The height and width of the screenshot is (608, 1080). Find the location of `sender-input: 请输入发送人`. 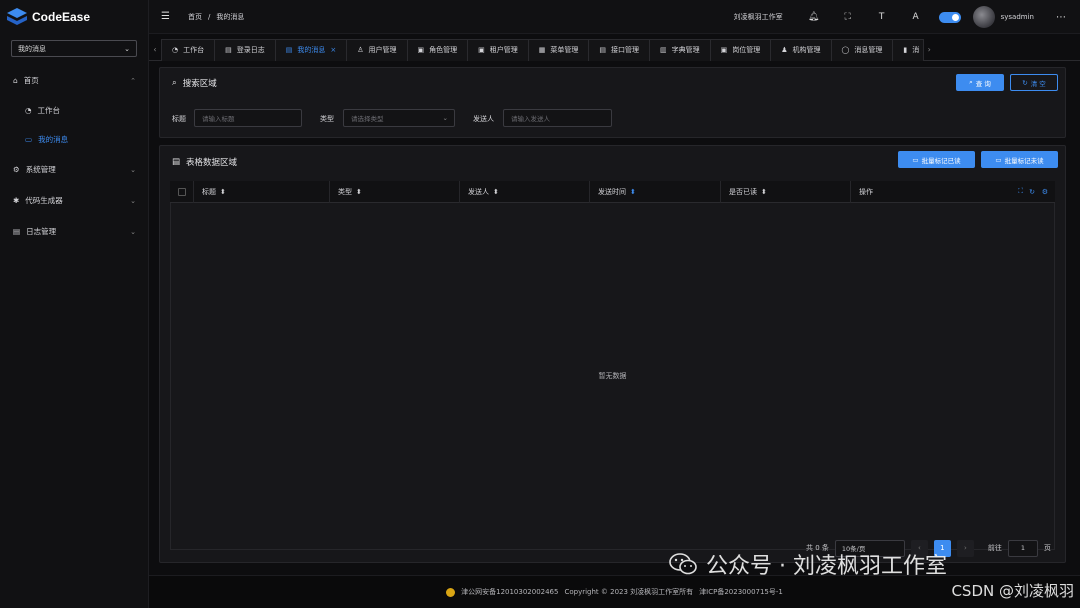

sender-input: 请输入发送人 is located at coordinates (557, 118).